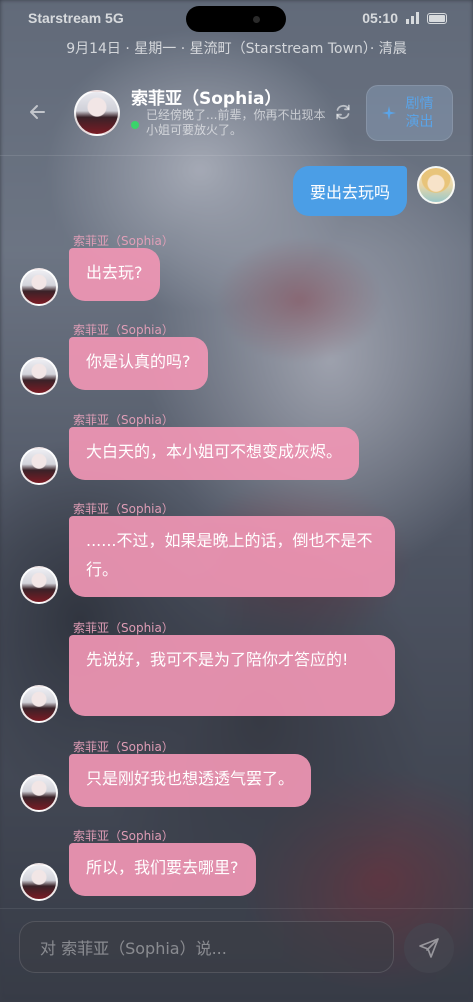 The width and height of the screenshot is (473, 1002). I want to click on ai-bubble: 大白天的，本小姐可不想变成灰烬。, so click(214, 453).